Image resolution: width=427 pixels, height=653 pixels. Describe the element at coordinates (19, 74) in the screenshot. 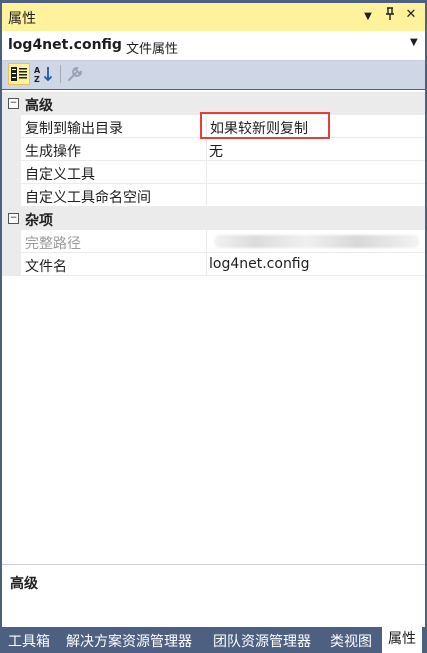

I see `categorized-icon` at that location.